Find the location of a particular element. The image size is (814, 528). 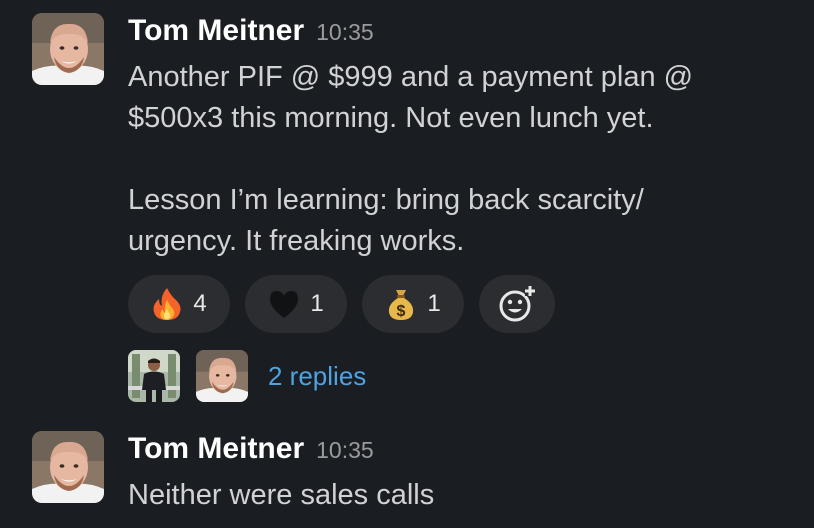

message-line: urgency. It freaking works. is located at coordinates (296, 241).